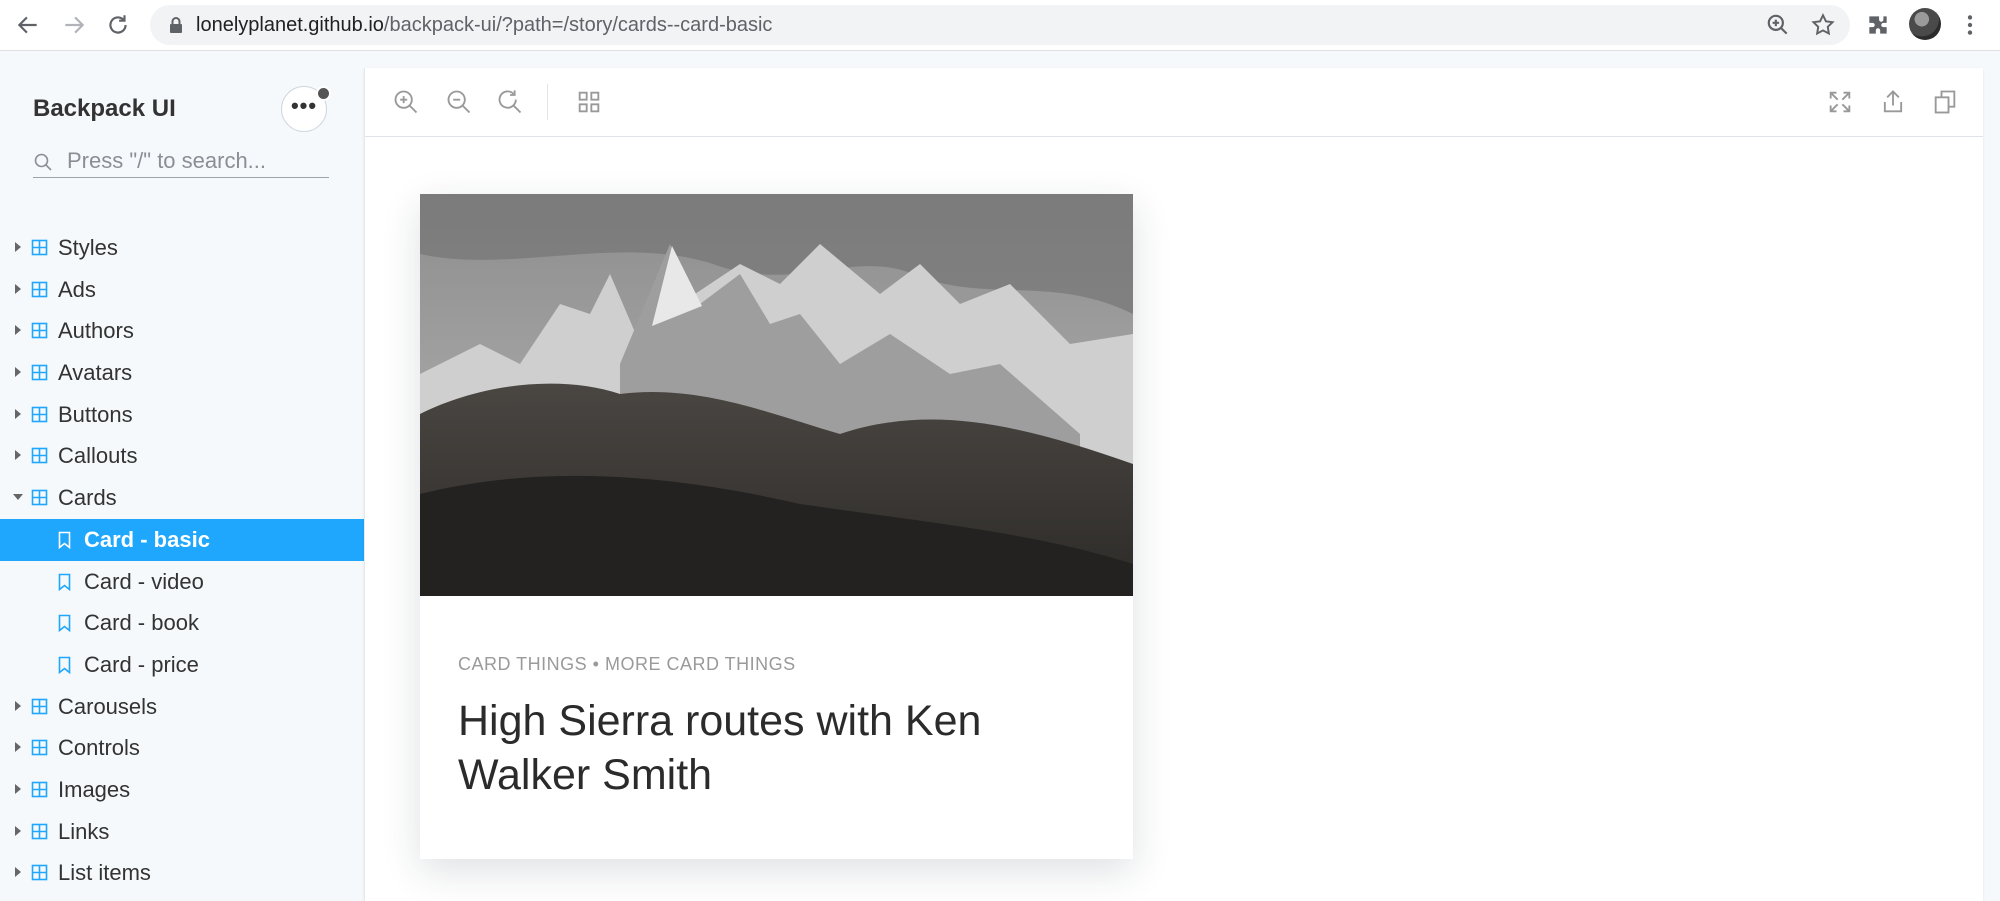  Describe the element at coordinates (589, 102) in the screenshot. I see `grid-icon` at that location.